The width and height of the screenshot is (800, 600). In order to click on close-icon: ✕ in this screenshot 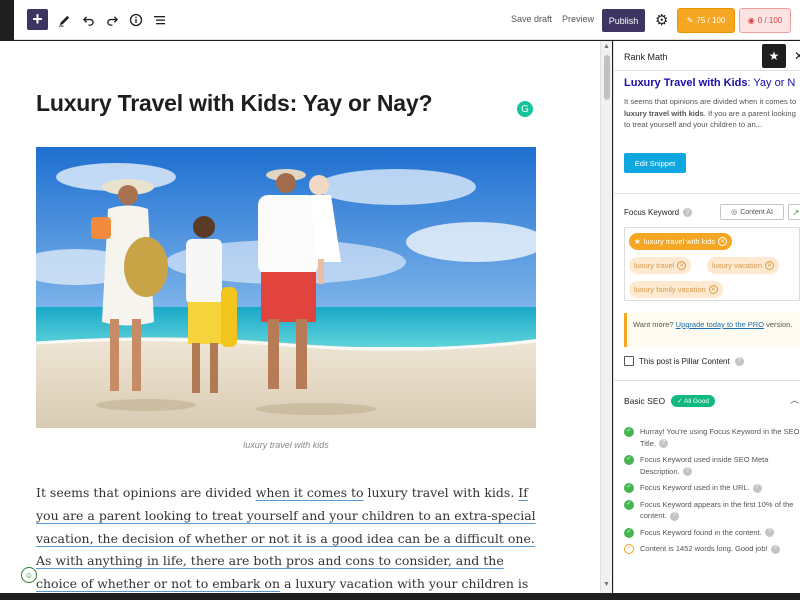, I will do `click(797, 56)`.